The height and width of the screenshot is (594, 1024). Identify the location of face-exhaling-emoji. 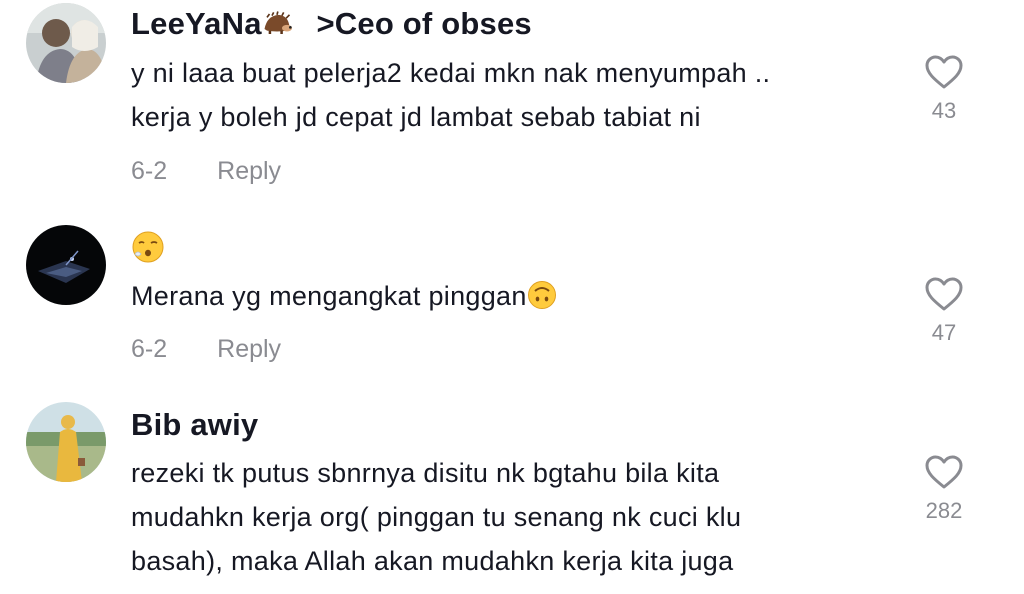
(148, 247).